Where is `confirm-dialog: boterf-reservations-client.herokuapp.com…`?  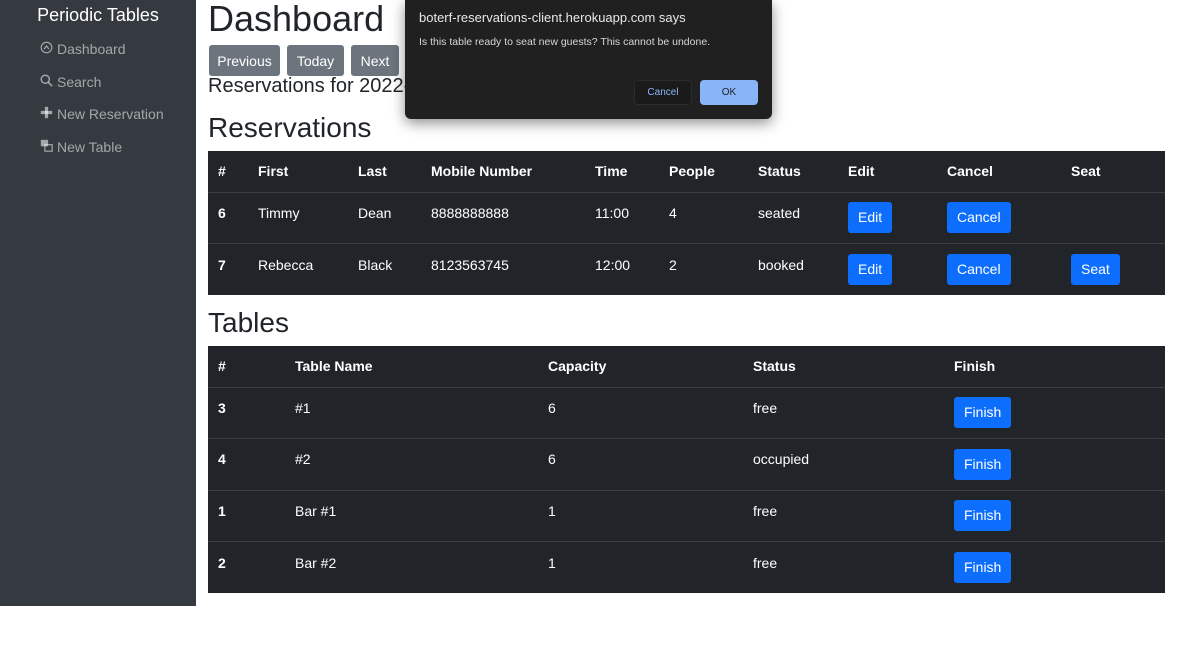
confirm-dialog: boterf-reservations-client.herokuapp.com… is located at coordinates (588, 59).